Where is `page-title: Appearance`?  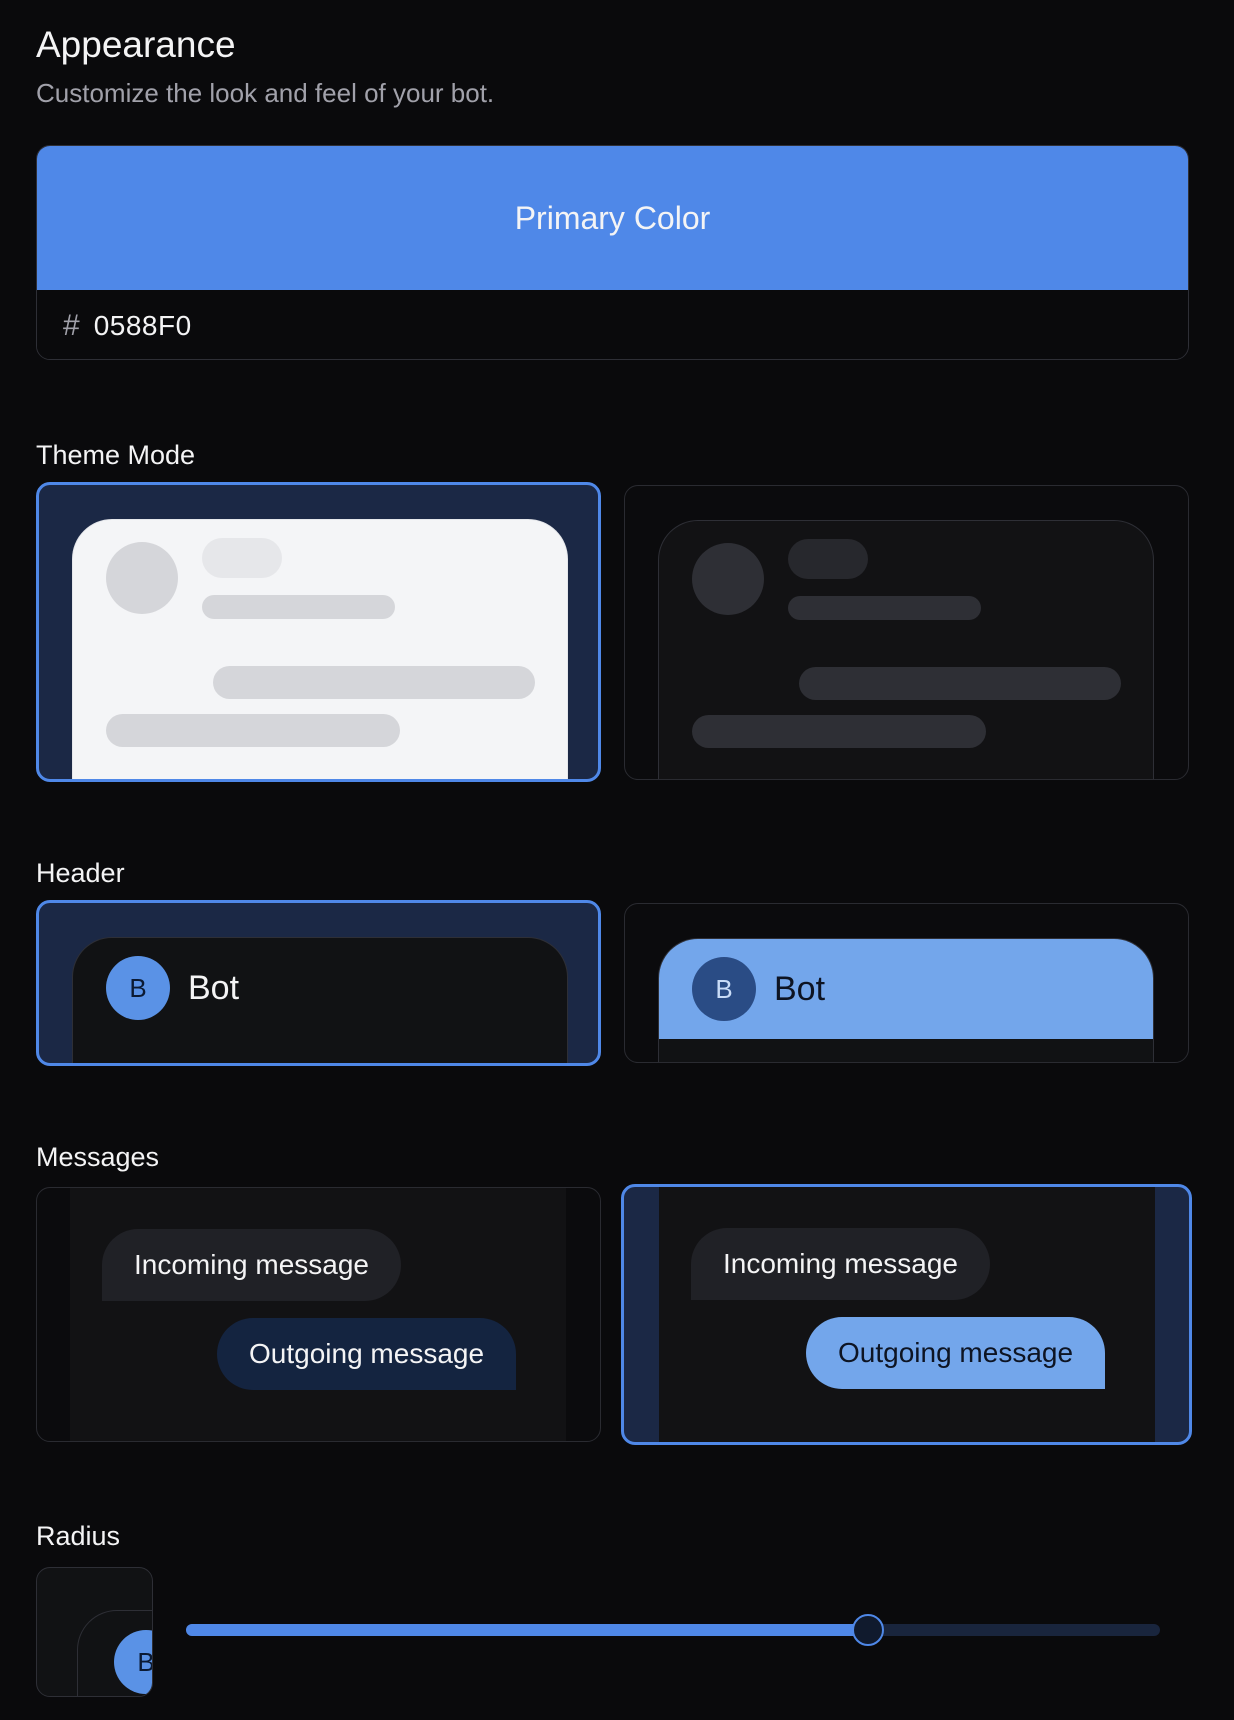
page-title: Appearance is located at coordinates (136, 44).